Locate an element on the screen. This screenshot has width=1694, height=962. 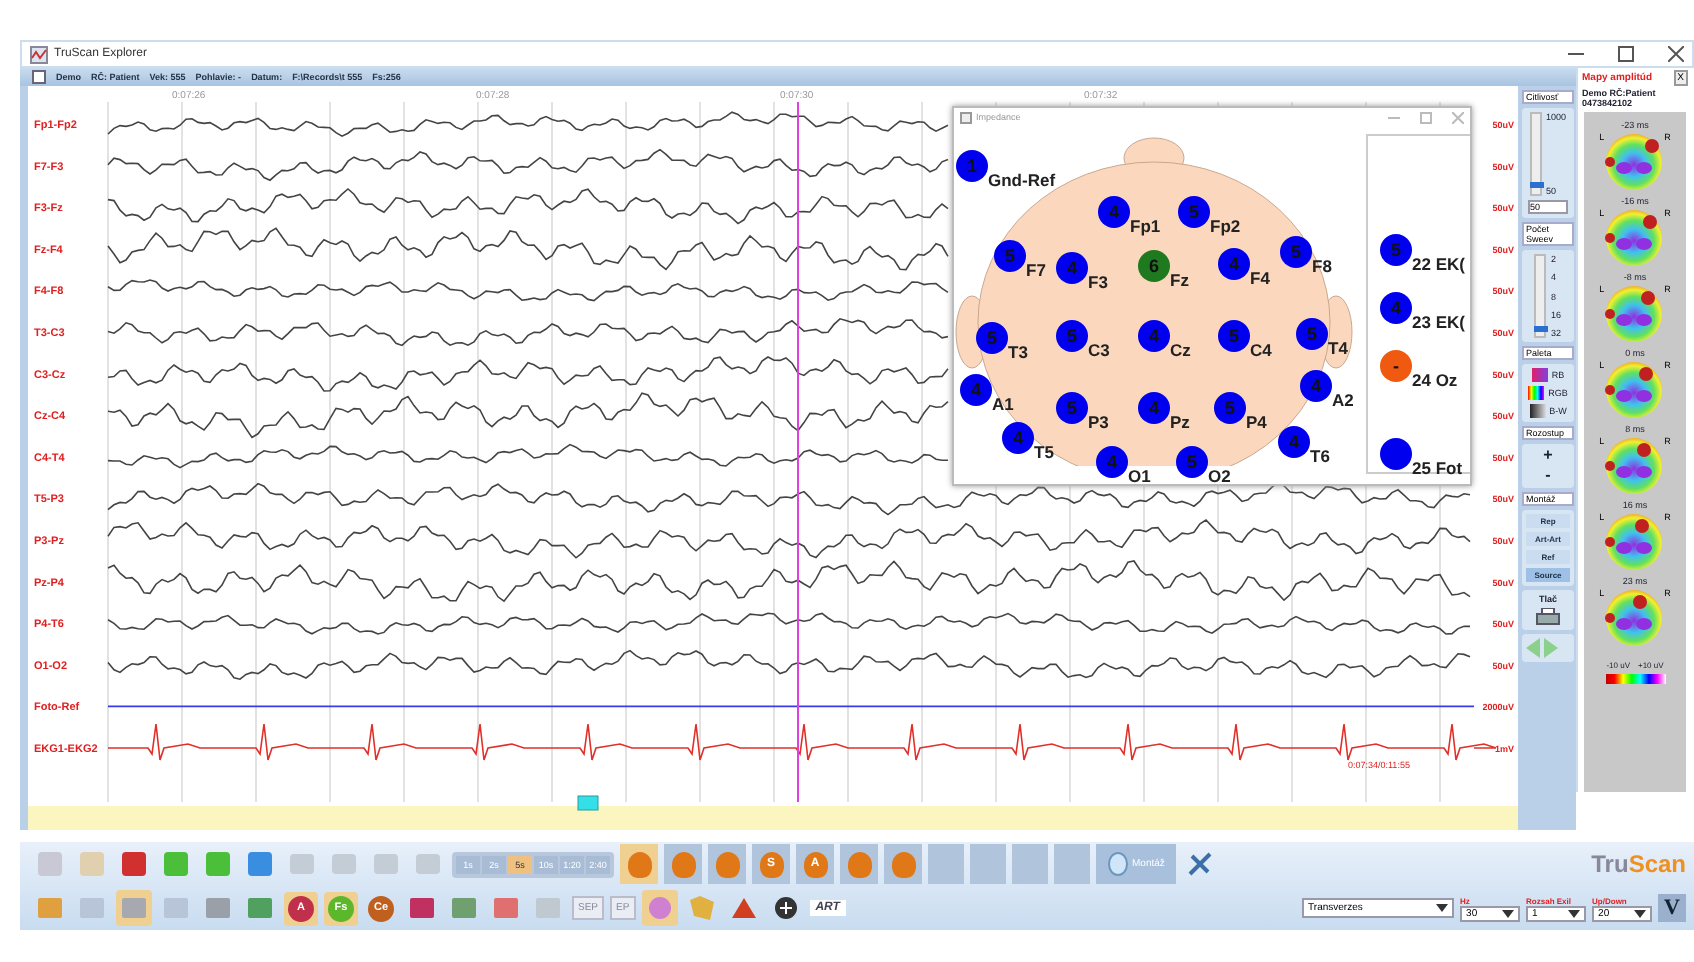
electrode-label: F8 is located at coordinates (1322, 266).